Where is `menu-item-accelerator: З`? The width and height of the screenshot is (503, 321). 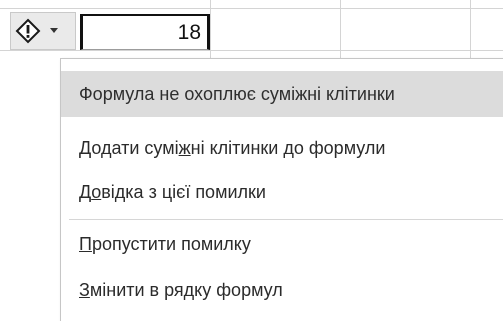
menu-item-accelerator: З is located at coordinates (84, 289).